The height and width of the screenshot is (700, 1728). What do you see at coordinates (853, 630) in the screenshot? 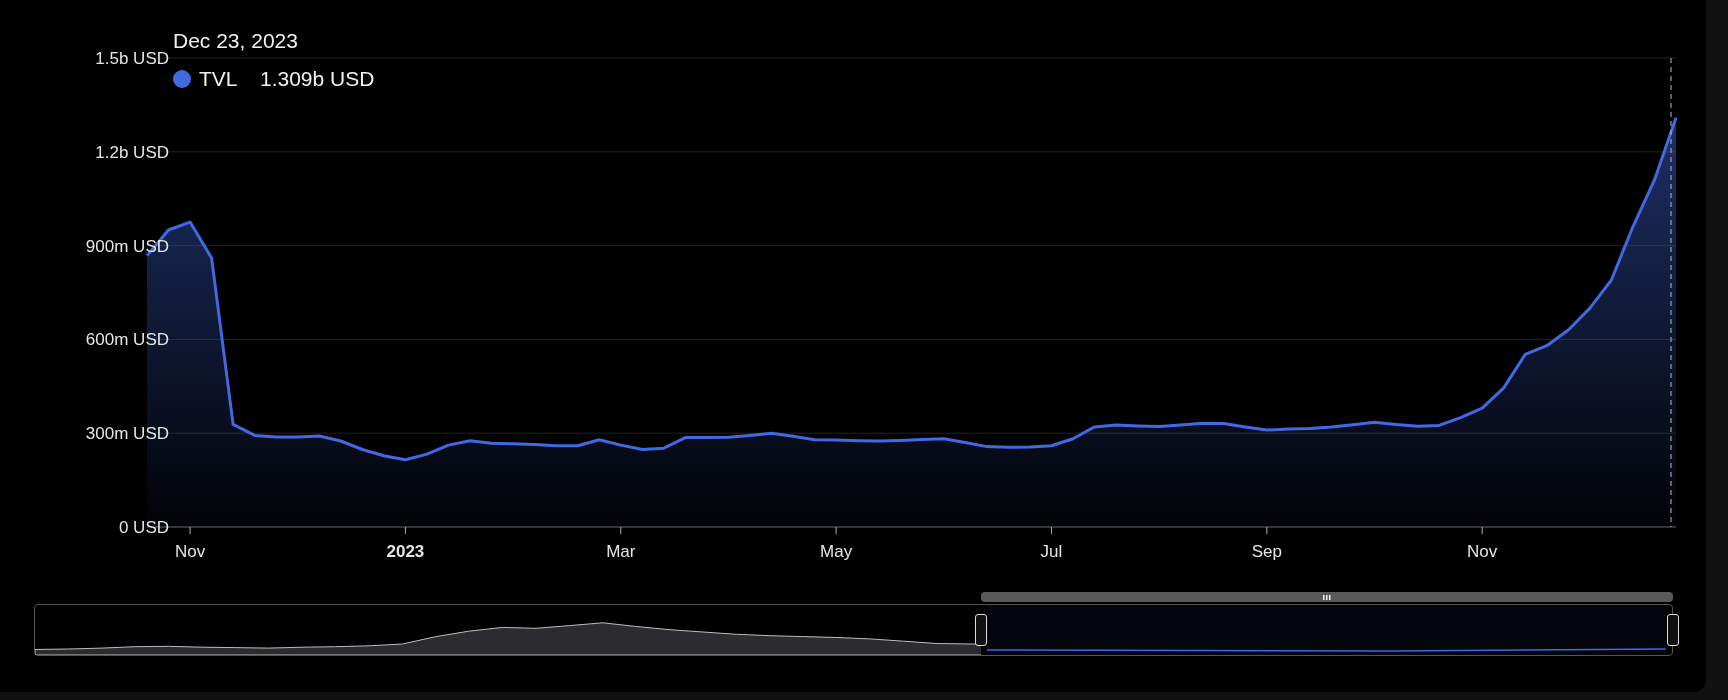
I see `range-slider` at bounding box center [853, 630].